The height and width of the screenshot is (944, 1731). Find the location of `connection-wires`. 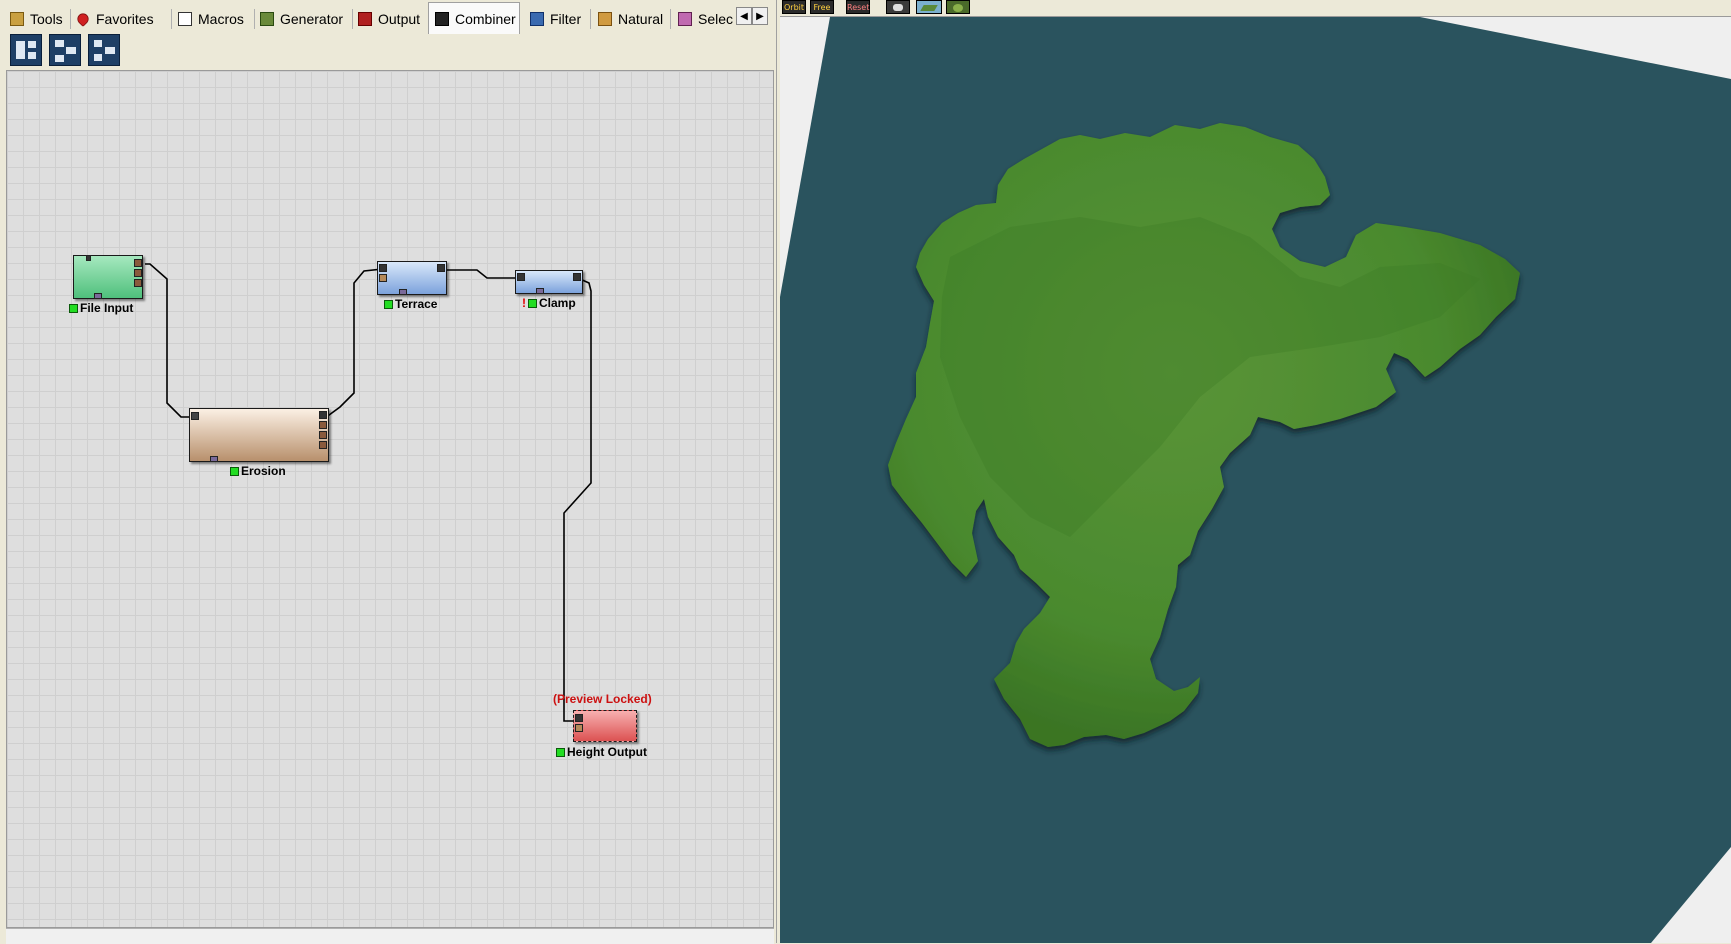

connection-wires is located at coordinates (368, 492).